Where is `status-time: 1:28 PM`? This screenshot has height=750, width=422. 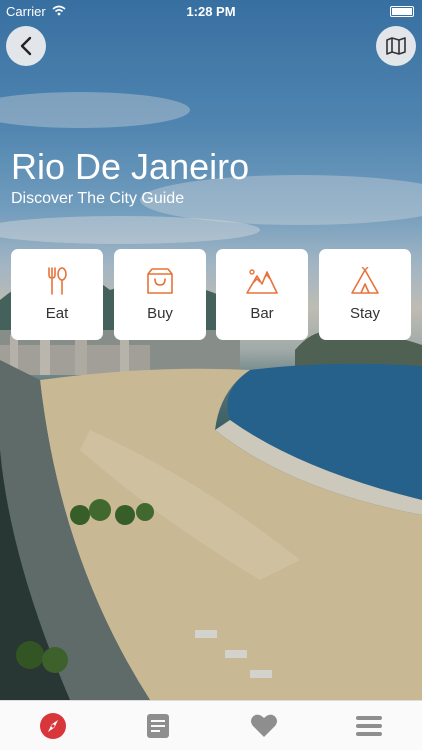
status-time: 1:28 PM is located at coordinates (211, 11).